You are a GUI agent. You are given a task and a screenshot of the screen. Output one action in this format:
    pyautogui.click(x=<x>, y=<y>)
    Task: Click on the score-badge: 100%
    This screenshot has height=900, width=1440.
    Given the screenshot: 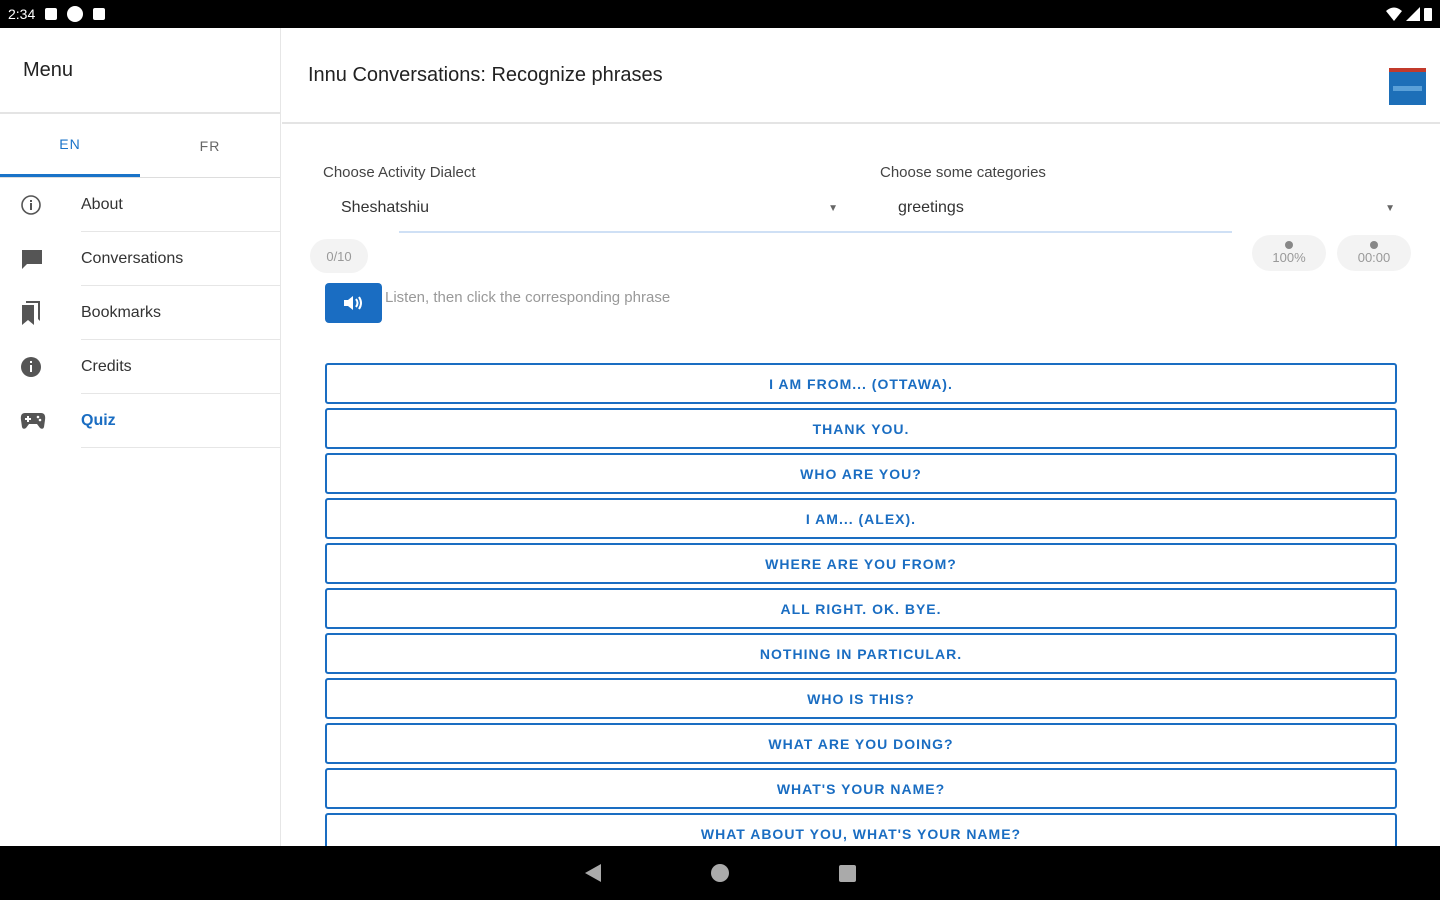 What is the action you would take?
    pyautogui.click(x=1289, y=253)
    